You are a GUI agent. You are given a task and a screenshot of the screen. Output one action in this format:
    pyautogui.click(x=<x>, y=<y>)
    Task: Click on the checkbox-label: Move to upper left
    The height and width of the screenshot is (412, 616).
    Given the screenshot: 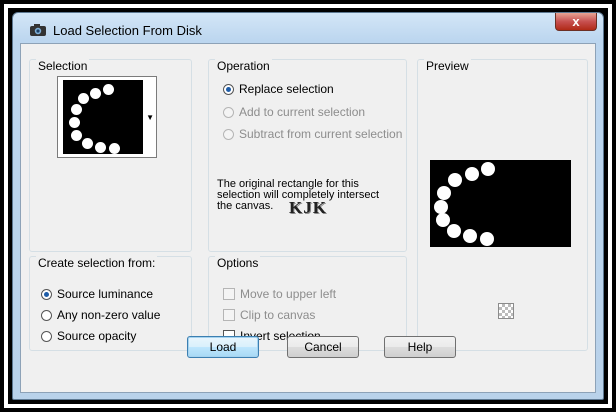 What is the action you would take?
    pyautogui.click(x=288, y=294)
    